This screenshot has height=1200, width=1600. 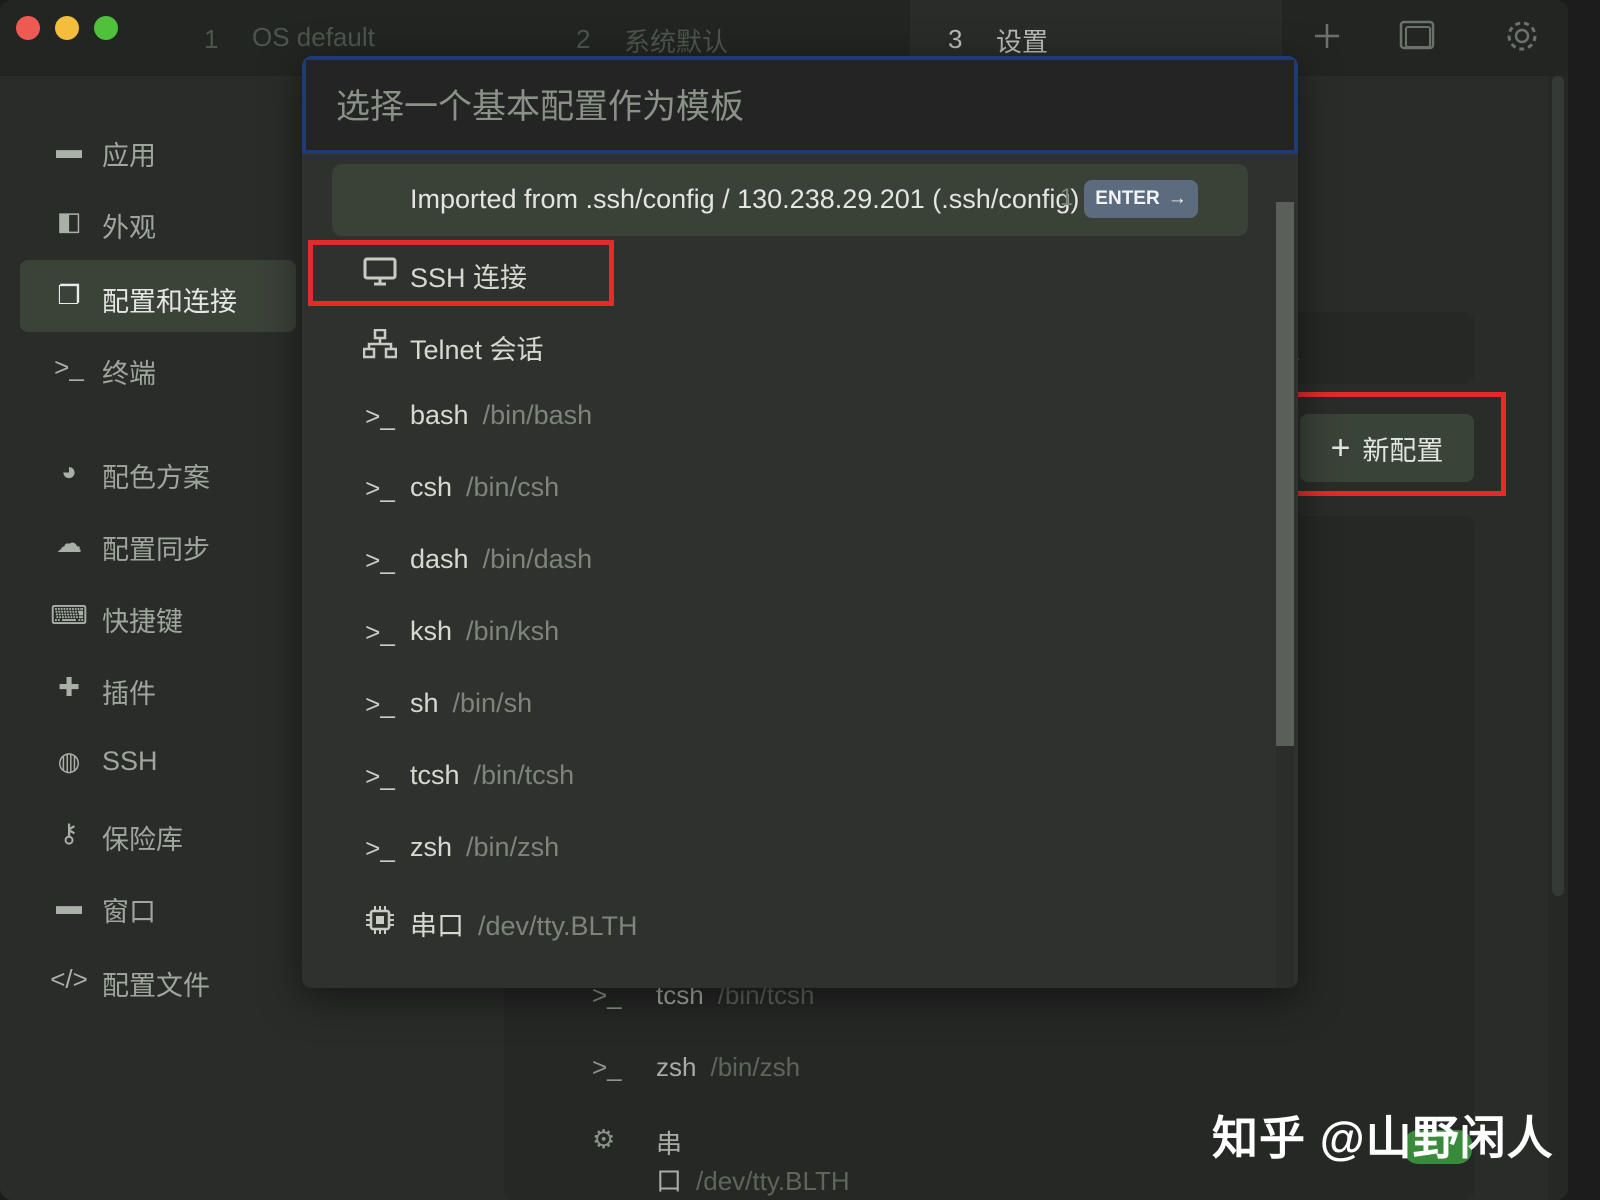 What do you see at coordinates (790, 344) in the screenshot?
I see `option-telnet-session: Telnet 会话` at bounding box center [790, 344].